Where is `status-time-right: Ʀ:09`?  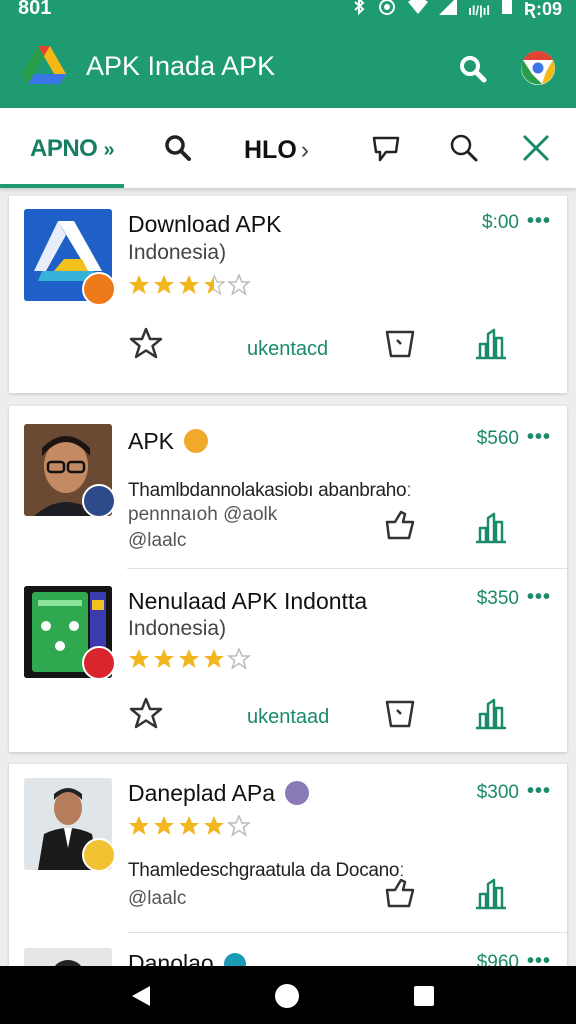
status-time-right: Ʀ:09 is located at coordinates (542, 9).